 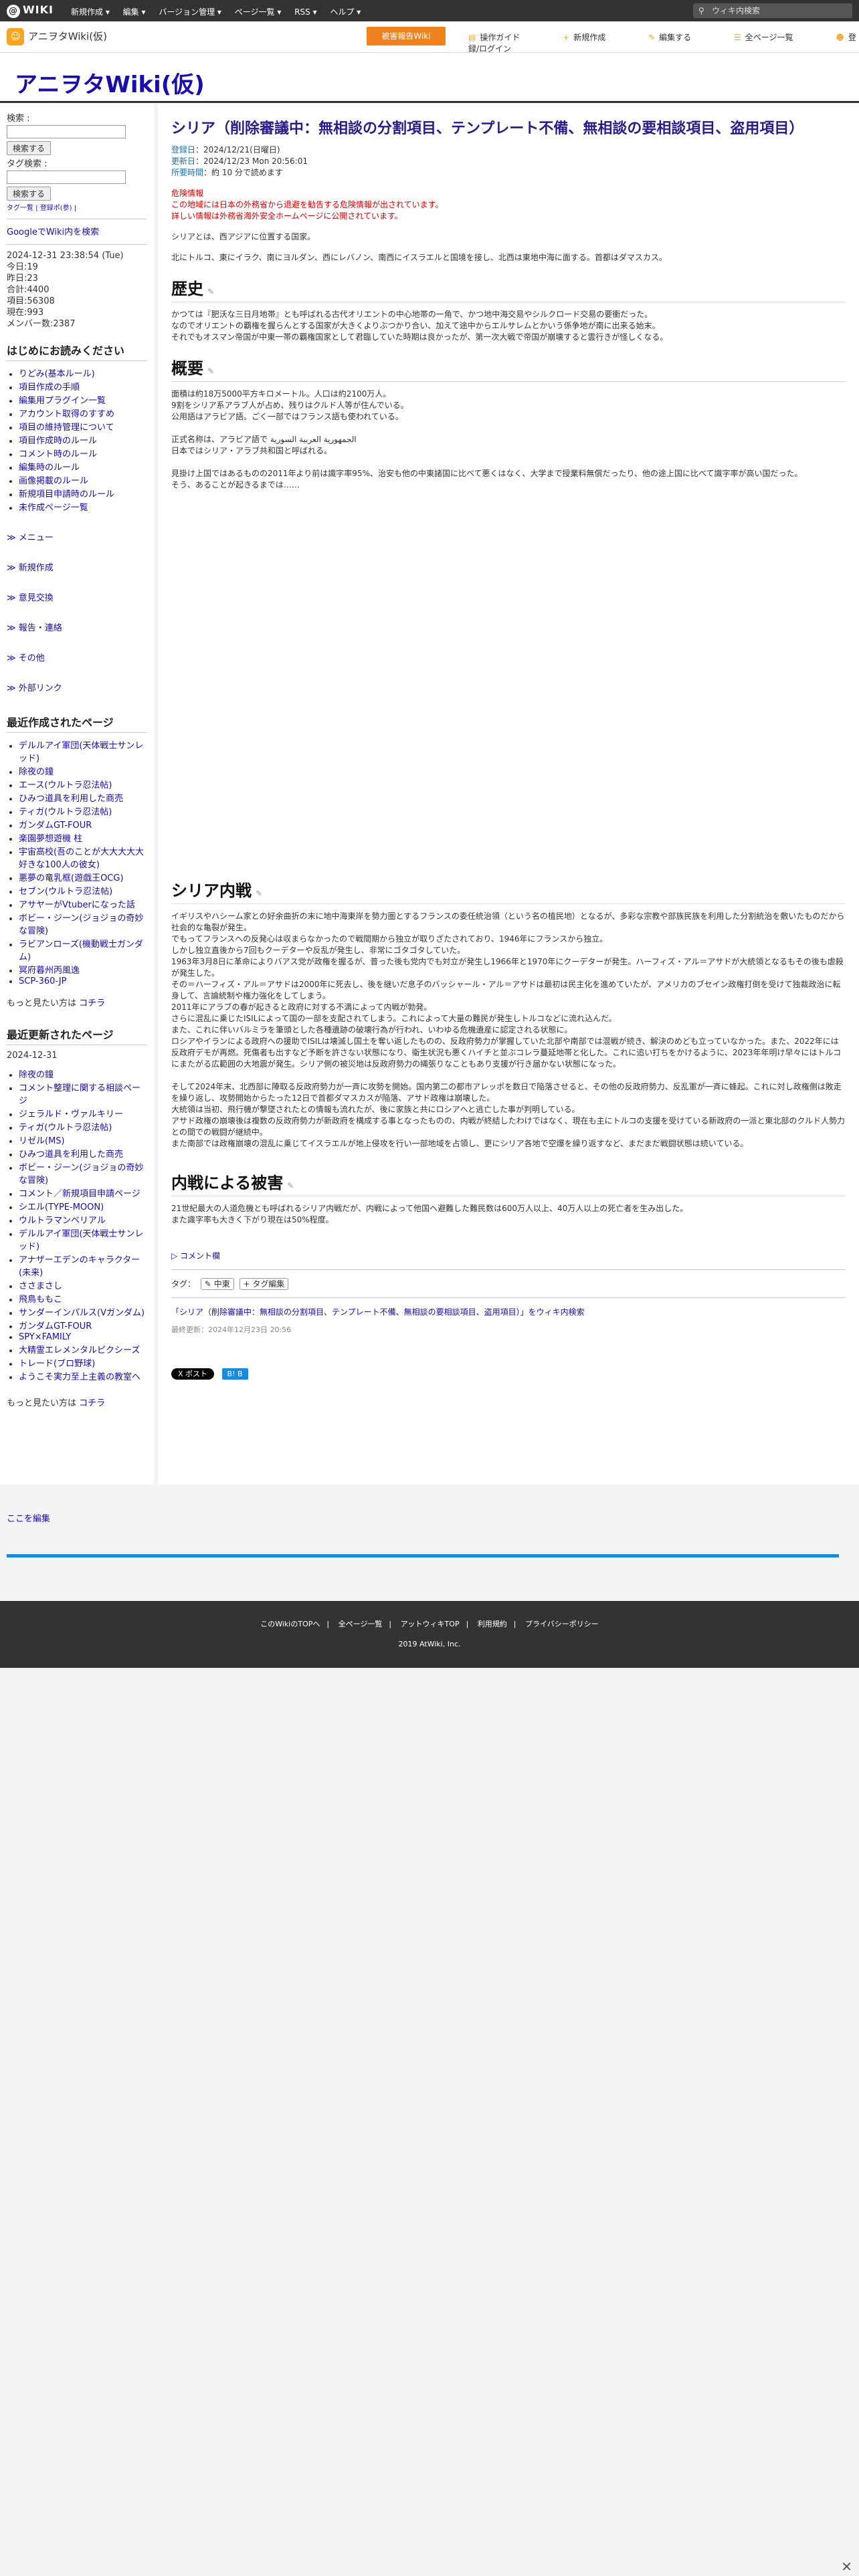 What do you see at coordinates (193, 1374) in the screenshot?
I see `x-post-button: X ポスト` at bounding box center [193, 1374].